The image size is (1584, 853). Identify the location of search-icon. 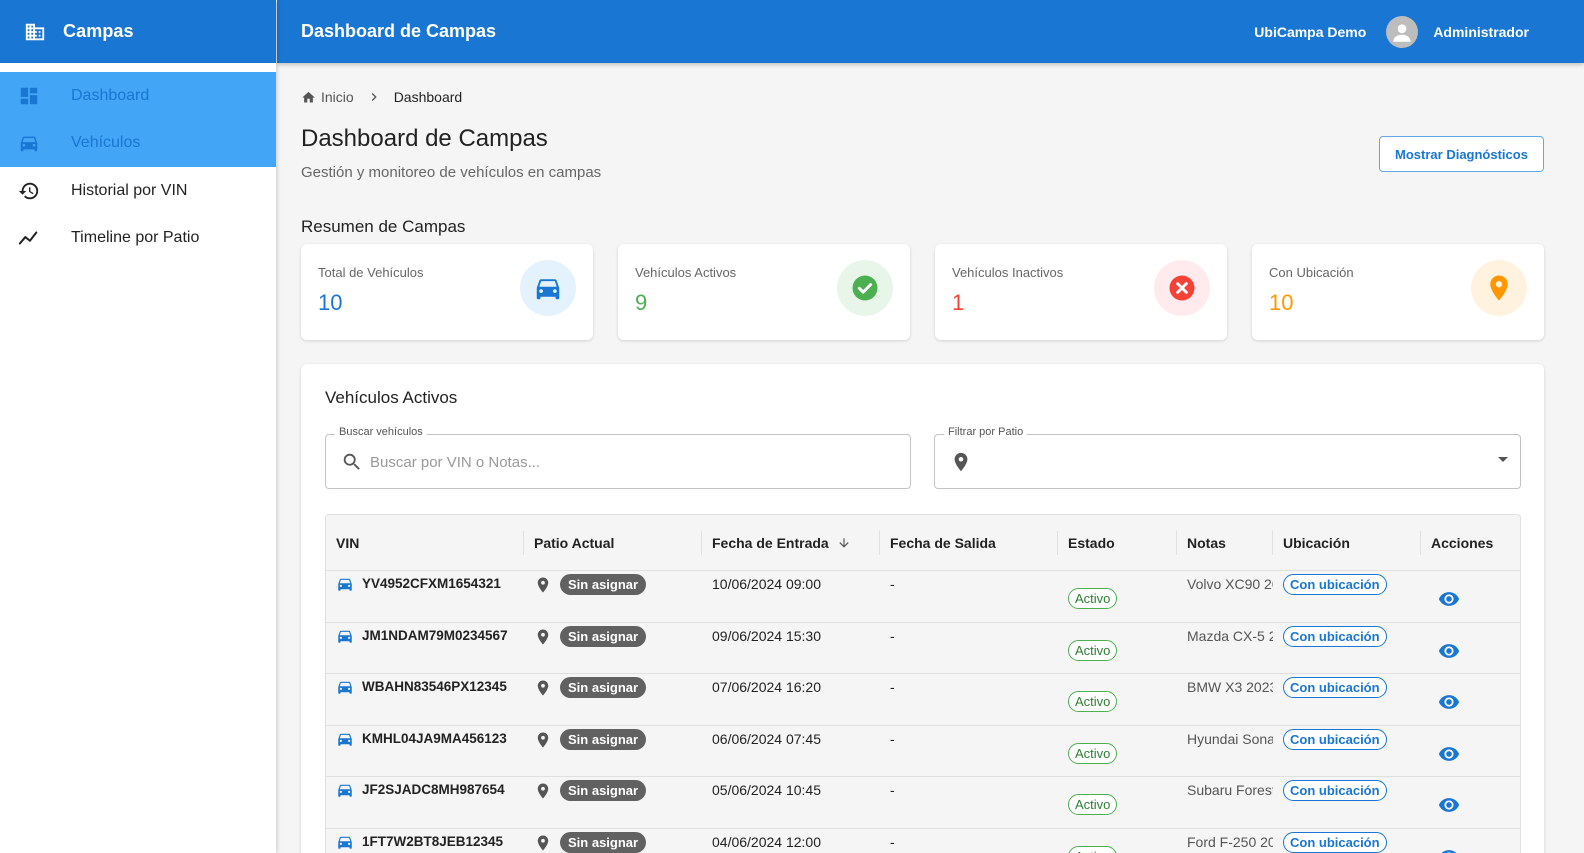
(351, 461).